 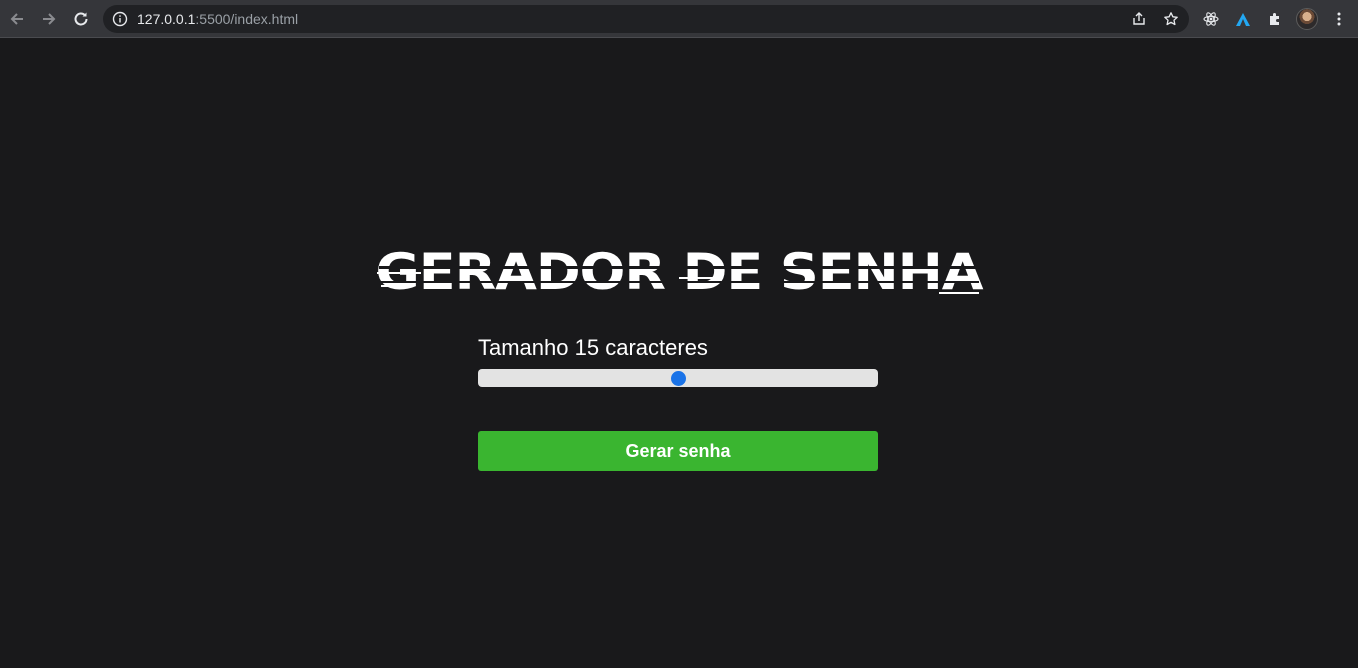 What do you see at coordinates (1171, 19) in the screenshot?
I see `star-icon` at bounding box center [1171, 19].